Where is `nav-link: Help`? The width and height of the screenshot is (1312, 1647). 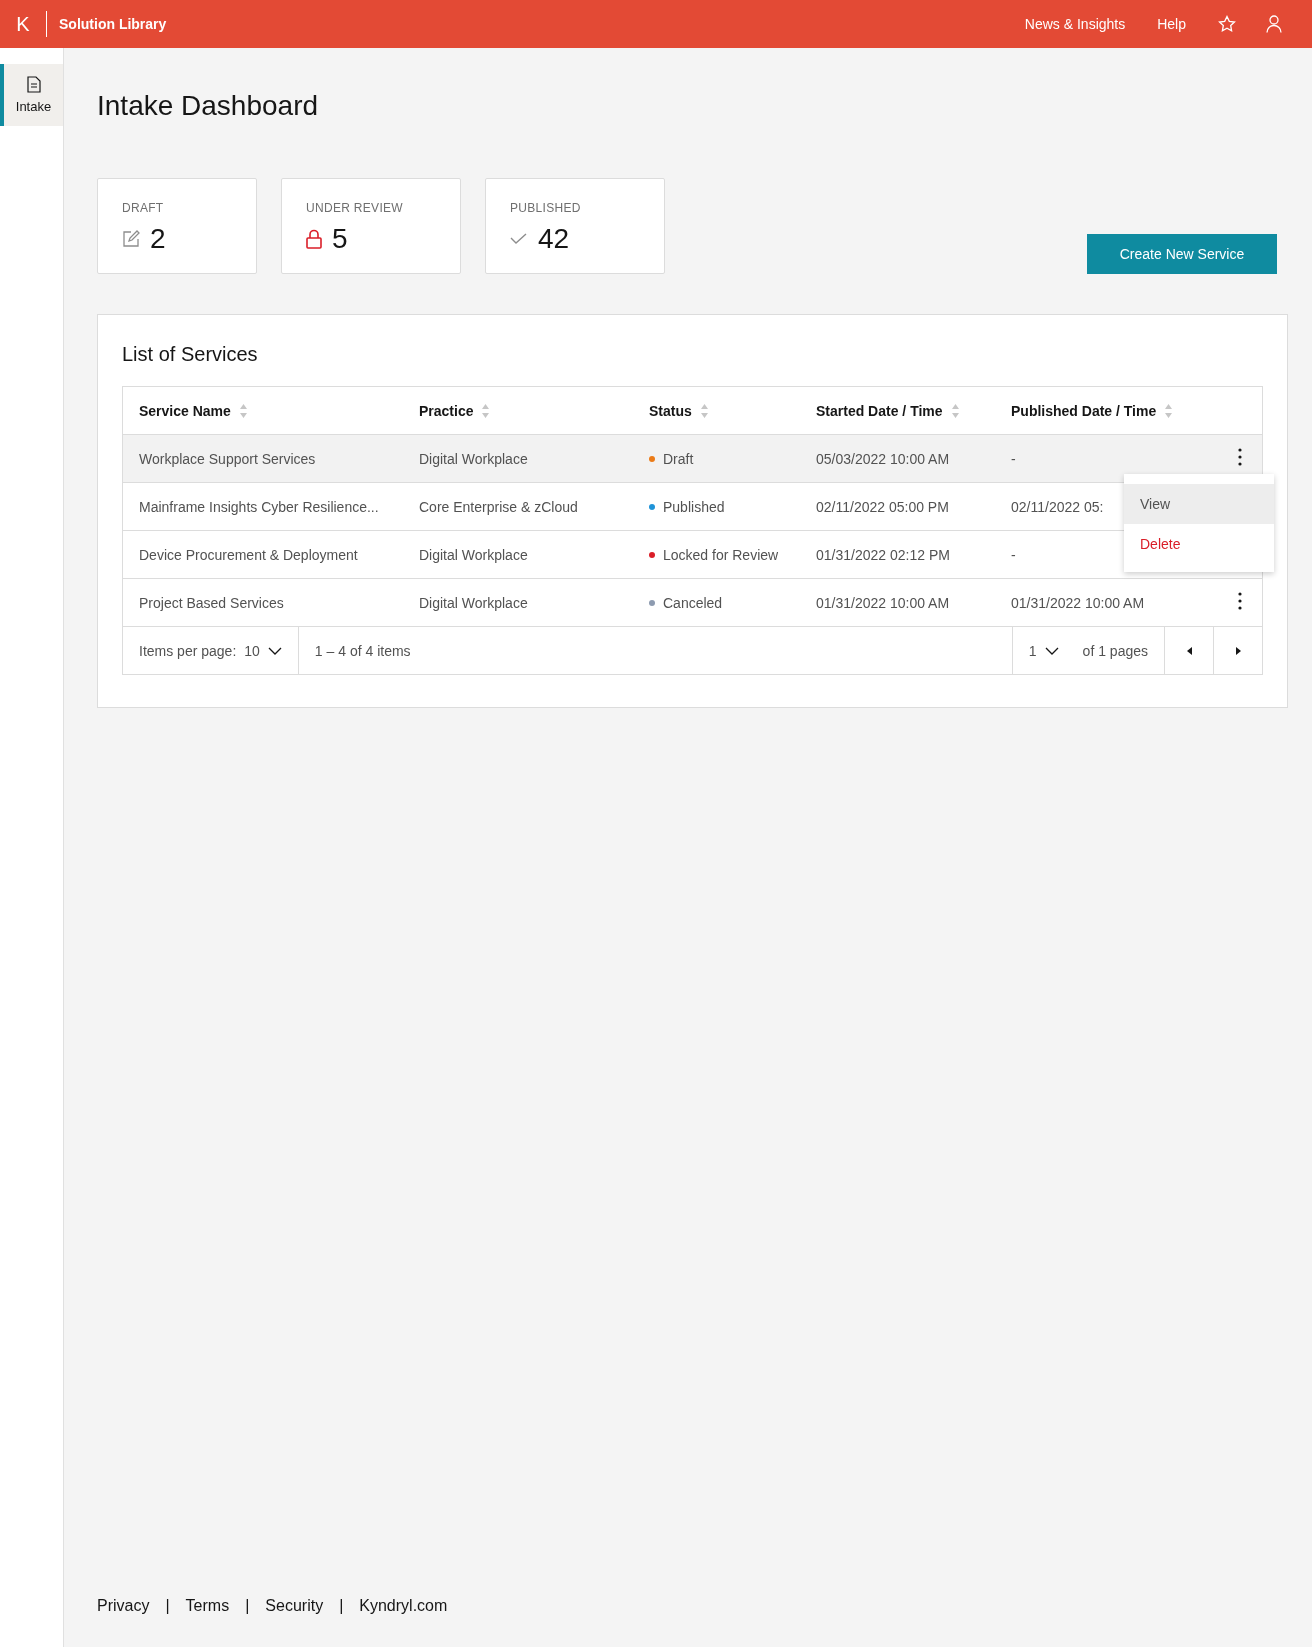 nav-link: Help is located at coordinates (1171, 24).